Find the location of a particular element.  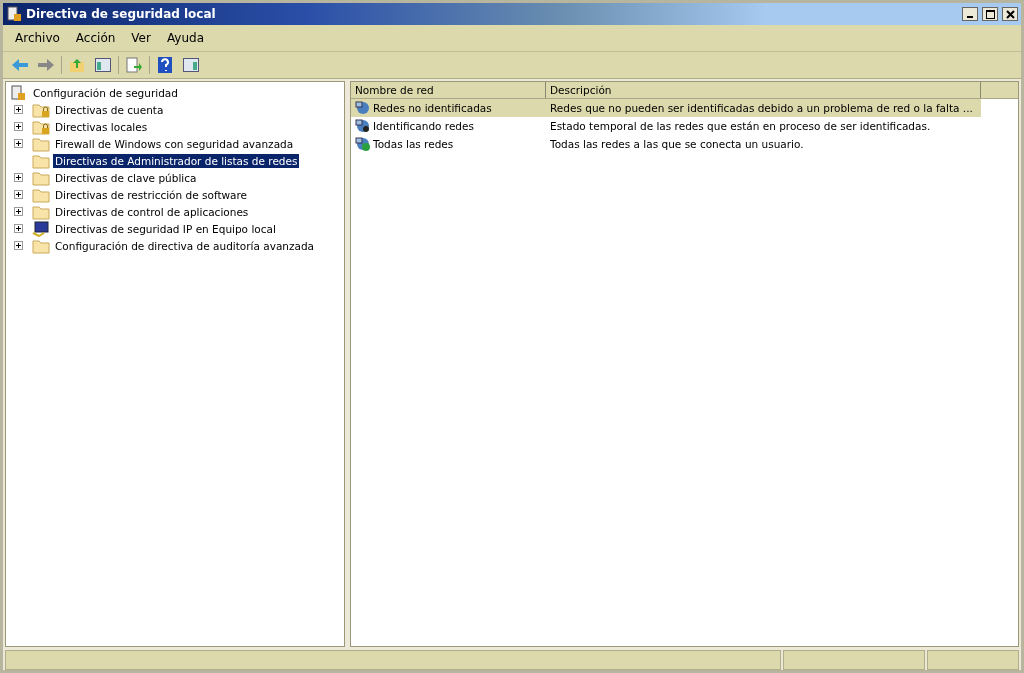

maximize-button is located at coordinates (990, 14).